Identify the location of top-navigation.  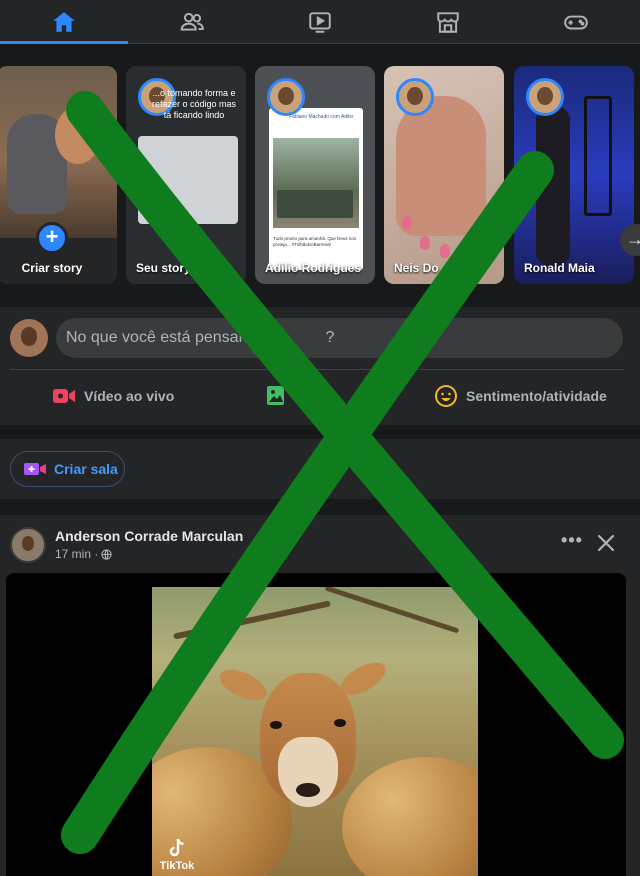
(320, 22).